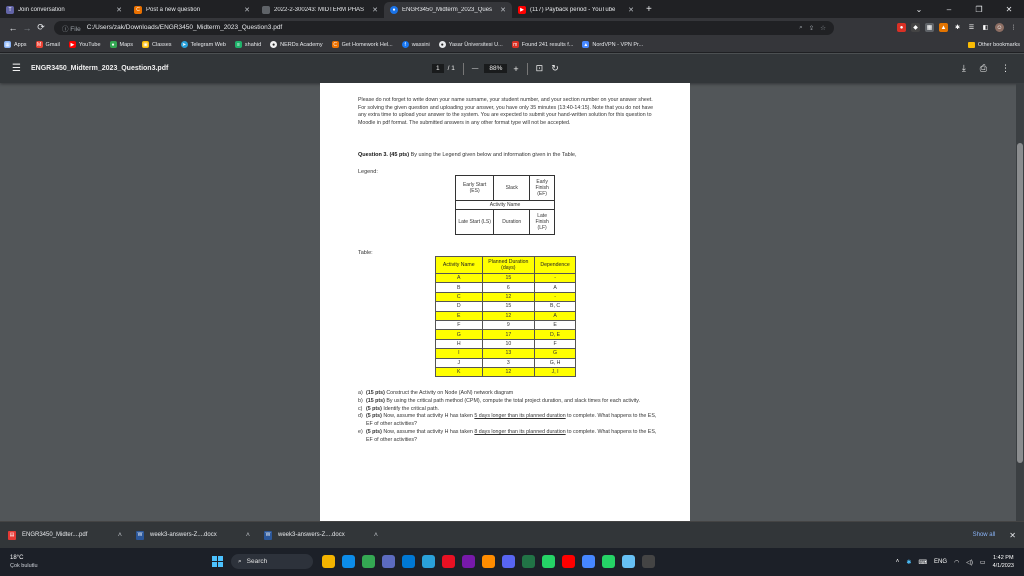 This screenshot has height=576, width=1024. What do you see at coordinates (993, 44) in the screenshot?
I see `other-bookmarks: Other bookmarks` at bounding box center [993, 44].